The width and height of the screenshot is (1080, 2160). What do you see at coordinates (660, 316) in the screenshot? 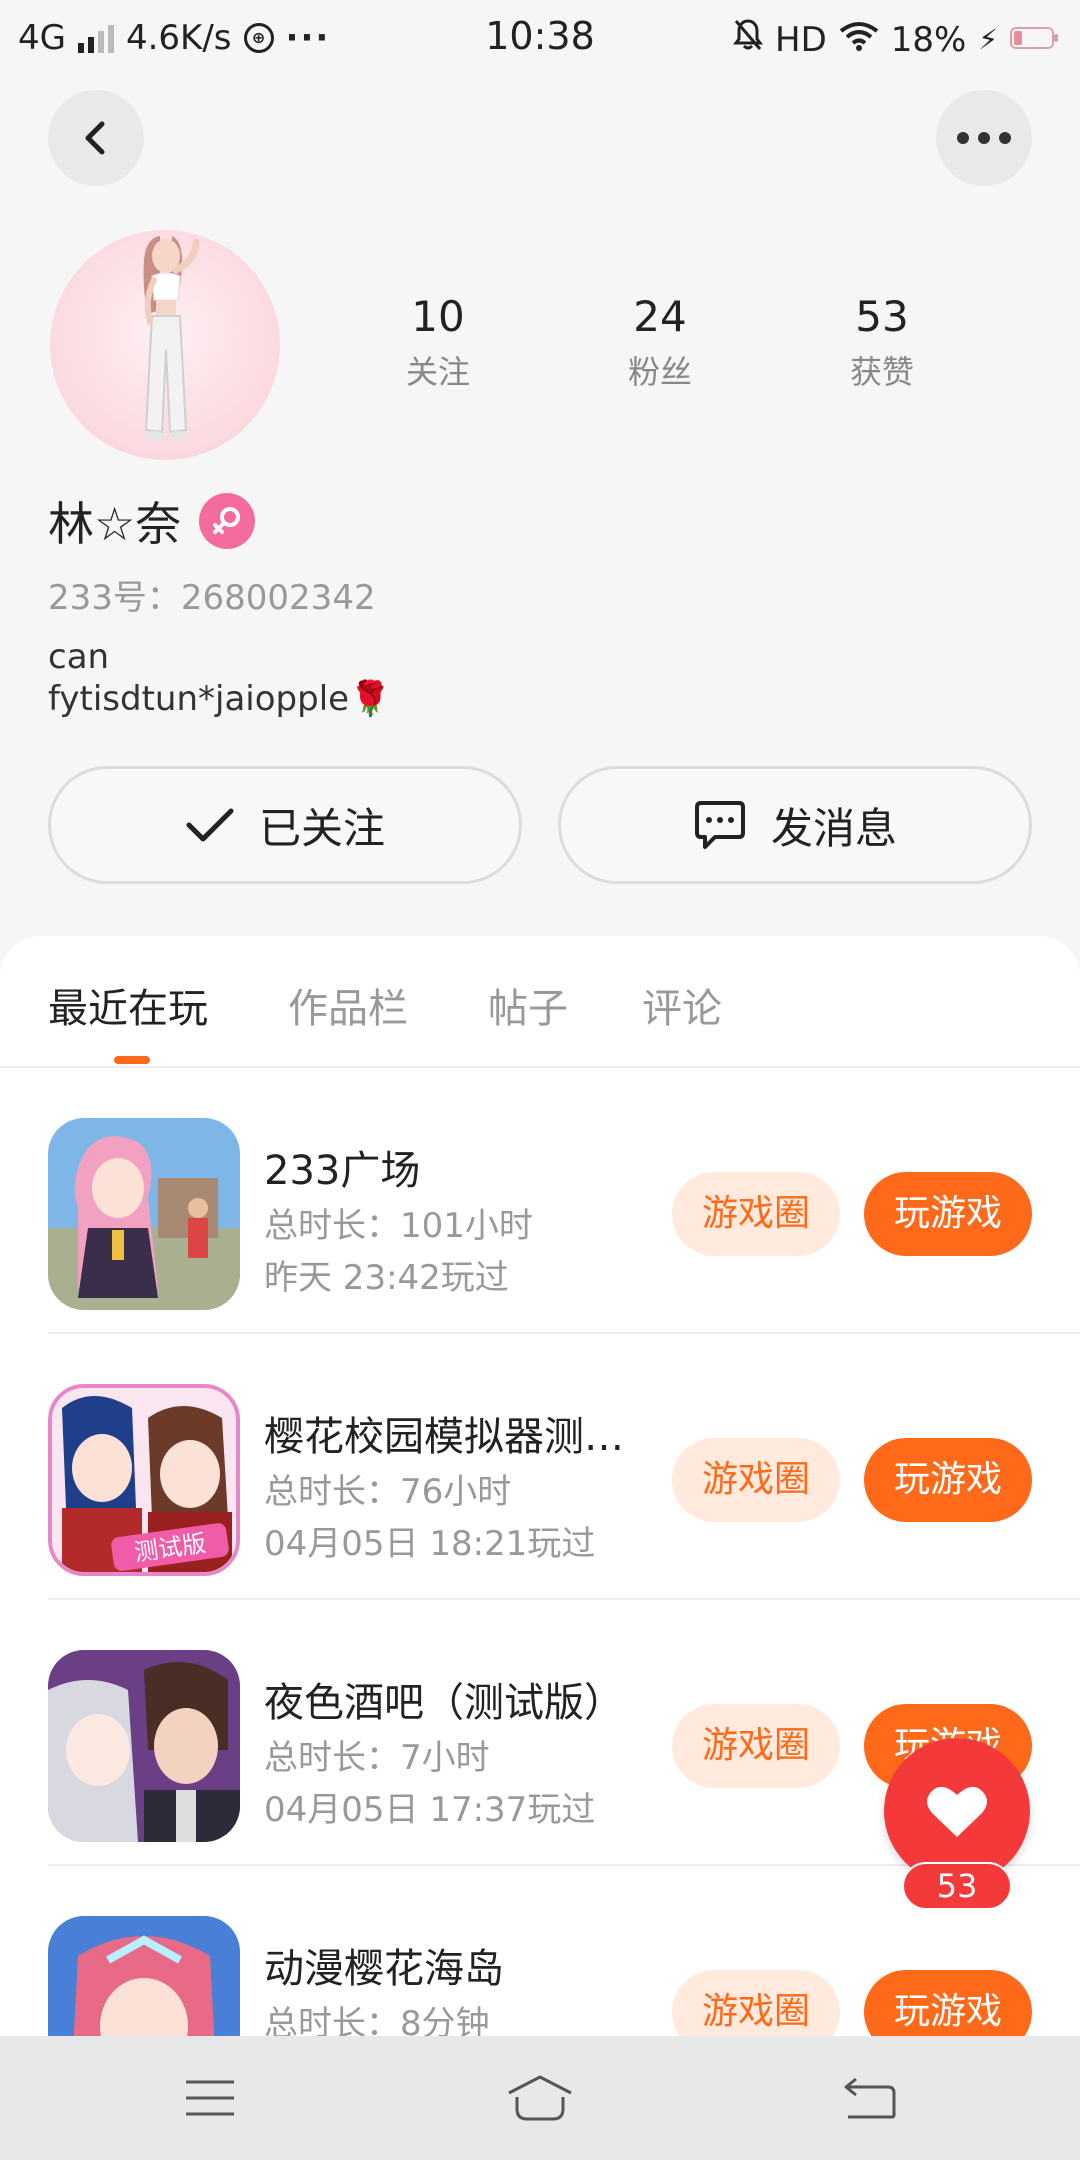
I see `fans-count: 24` at bounding box center [660, 316].